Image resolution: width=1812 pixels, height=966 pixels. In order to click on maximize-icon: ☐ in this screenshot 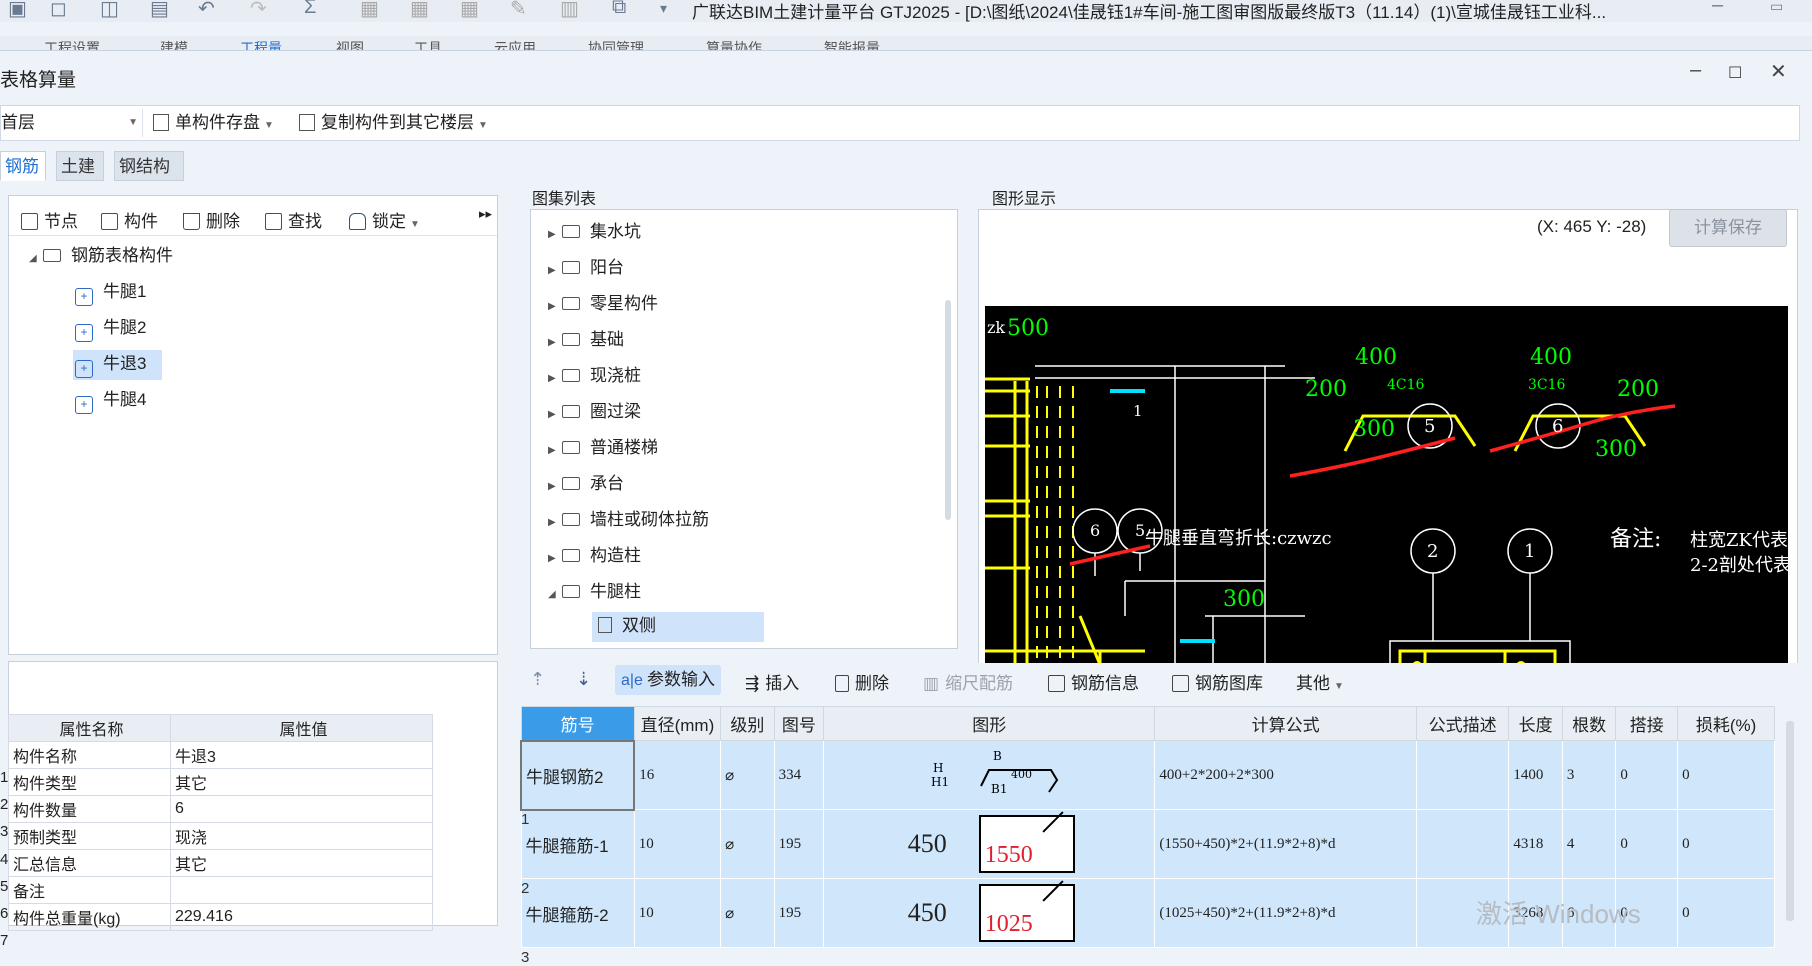, I will do `click(1735, 73)`.